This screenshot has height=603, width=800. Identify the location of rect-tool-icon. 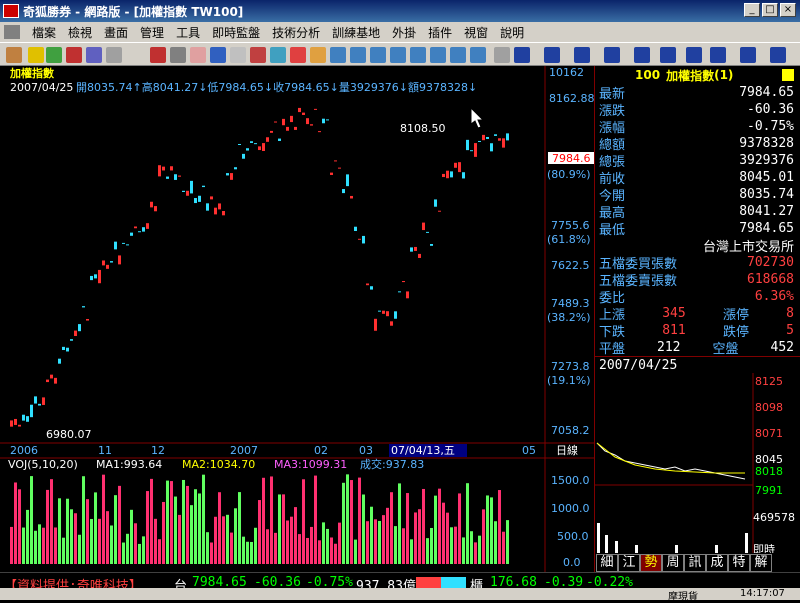
(718, 55).